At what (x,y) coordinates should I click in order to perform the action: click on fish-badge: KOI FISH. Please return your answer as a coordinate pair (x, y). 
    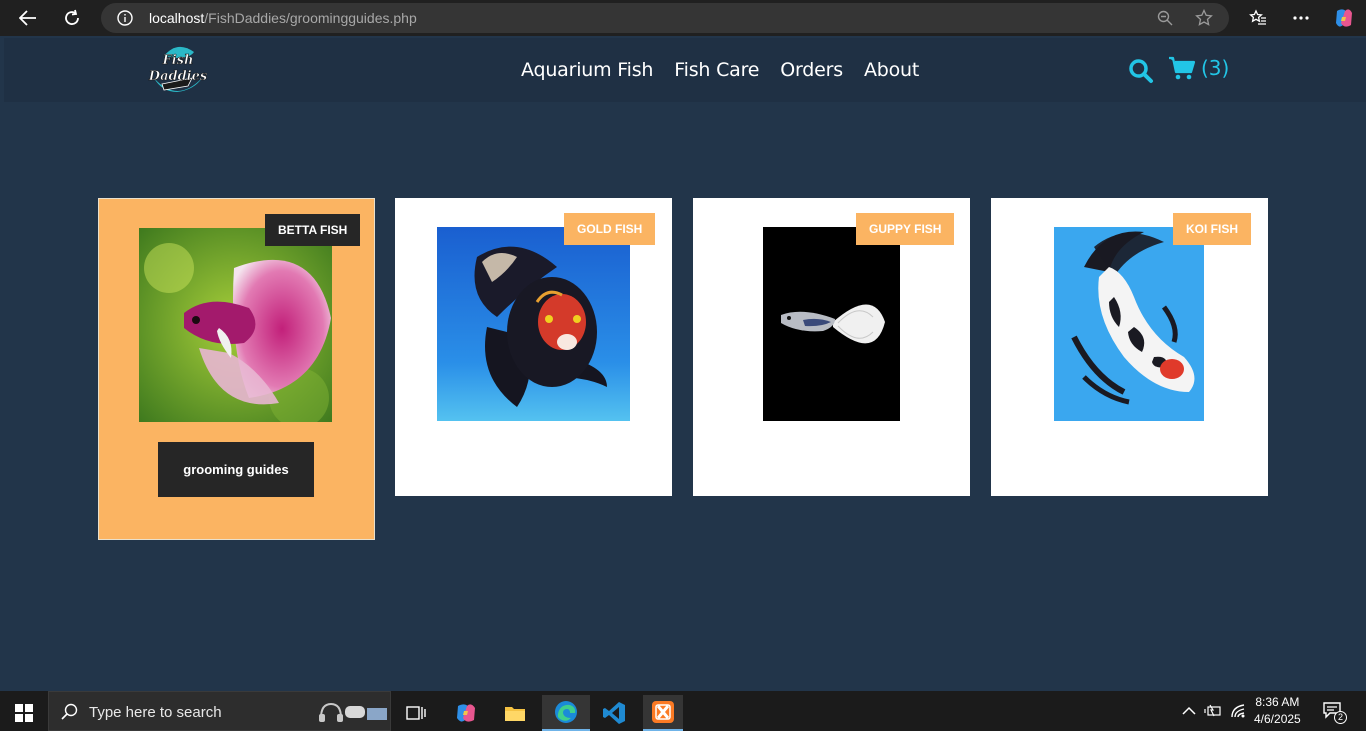
    Looking at the image, I should click on (1212, 229).